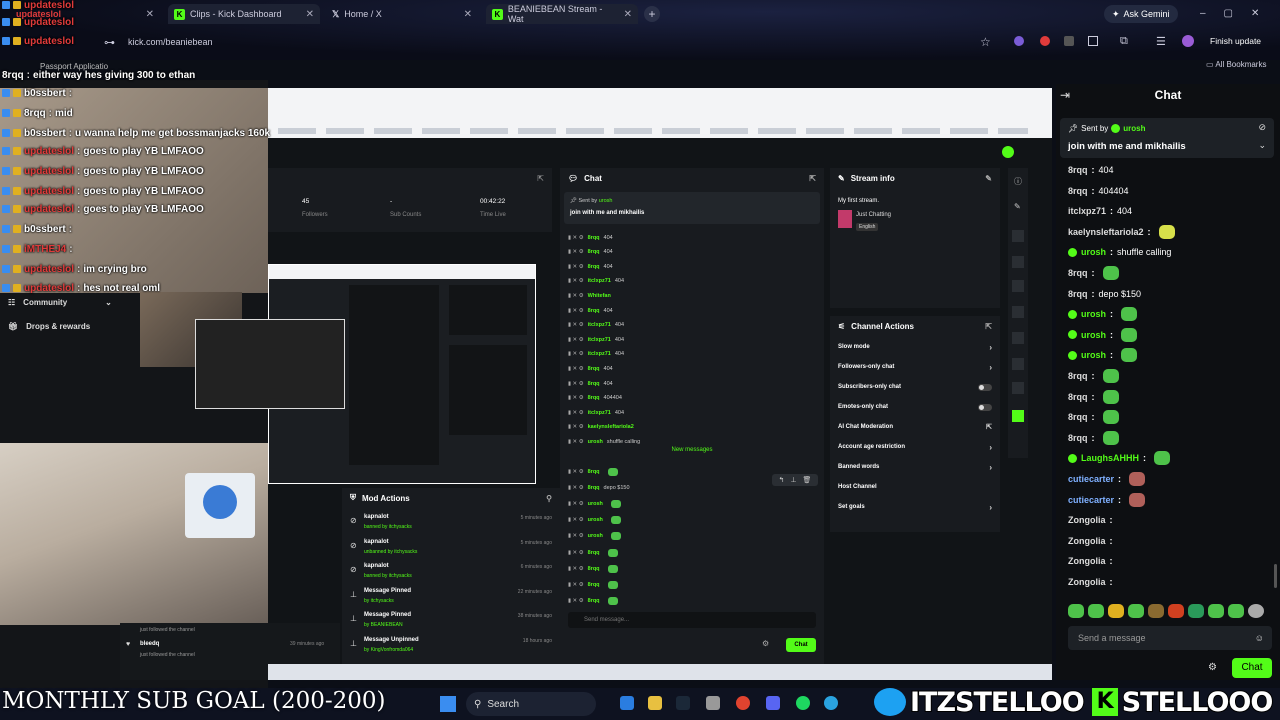 Image resolution: width=1280 pixels, height=720 pixels. I want to click on chat-line: urosh:, so click(1103, 355).